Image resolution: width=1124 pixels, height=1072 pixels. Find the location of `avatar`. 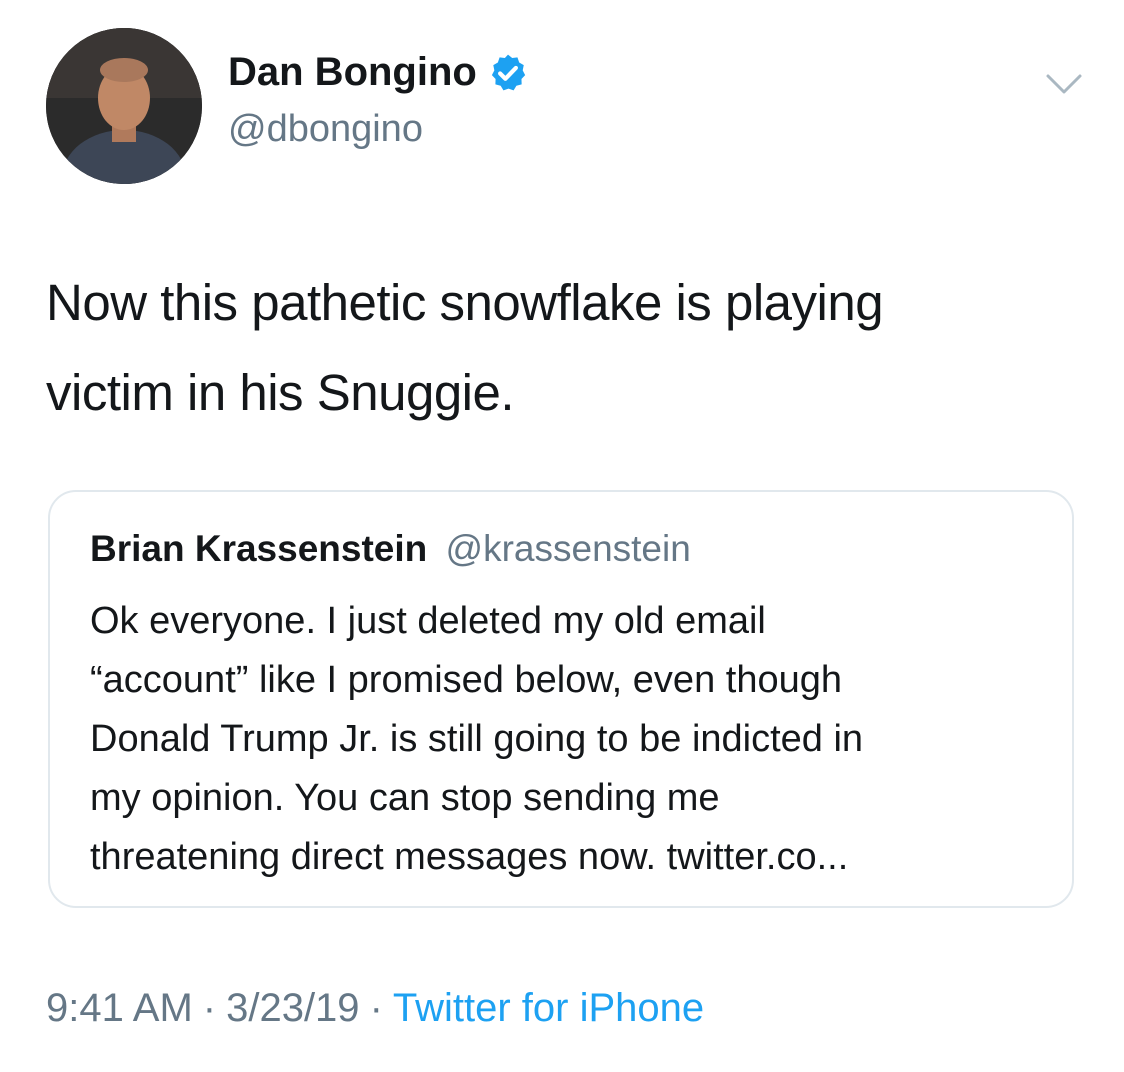

avatar is located at coordinates (124, 106).